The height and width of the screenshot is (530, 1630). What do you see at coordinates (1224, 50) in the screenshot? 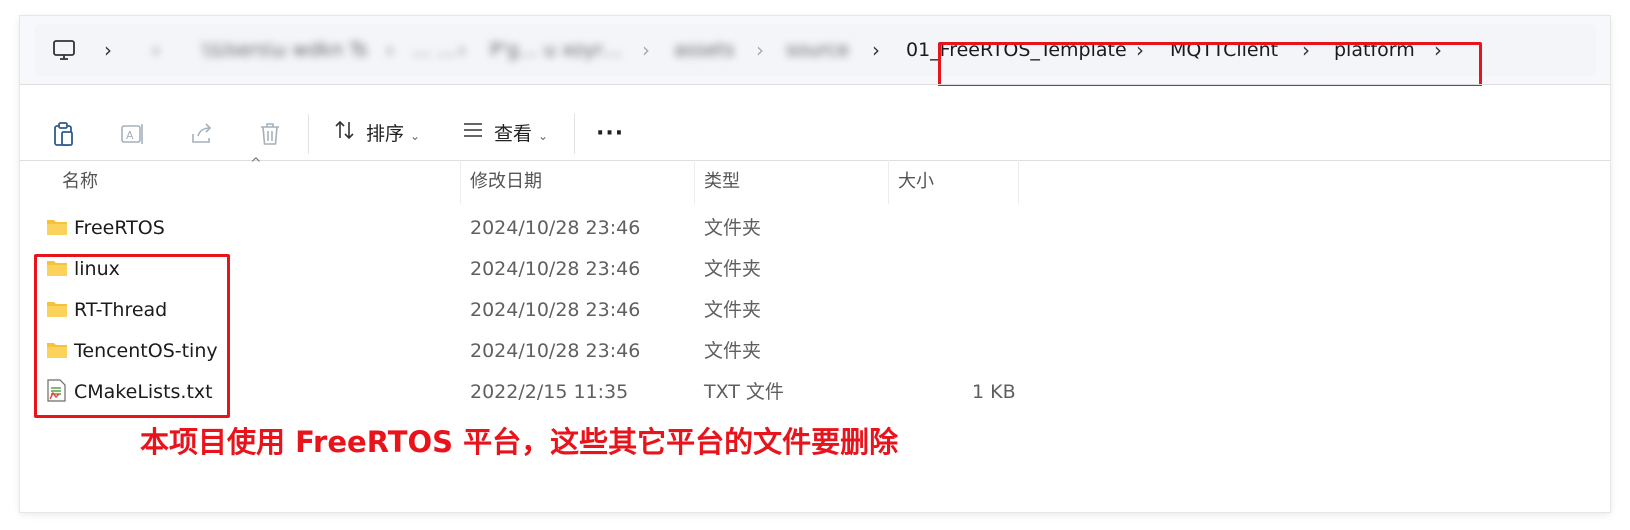
I see `breadcrumb-mqttclient: MQTTClient` at bounding box center [1224, 50].